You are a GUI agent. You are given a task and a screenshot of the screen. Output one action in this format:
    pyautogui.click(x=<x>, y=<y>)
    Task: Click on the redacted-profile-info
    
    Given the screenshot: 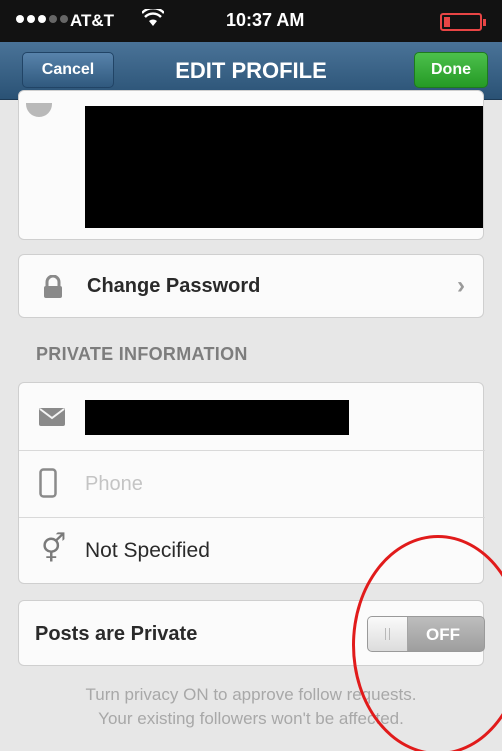 What is the action you would take?
    pyautogui.click(x=284, y=167)
    